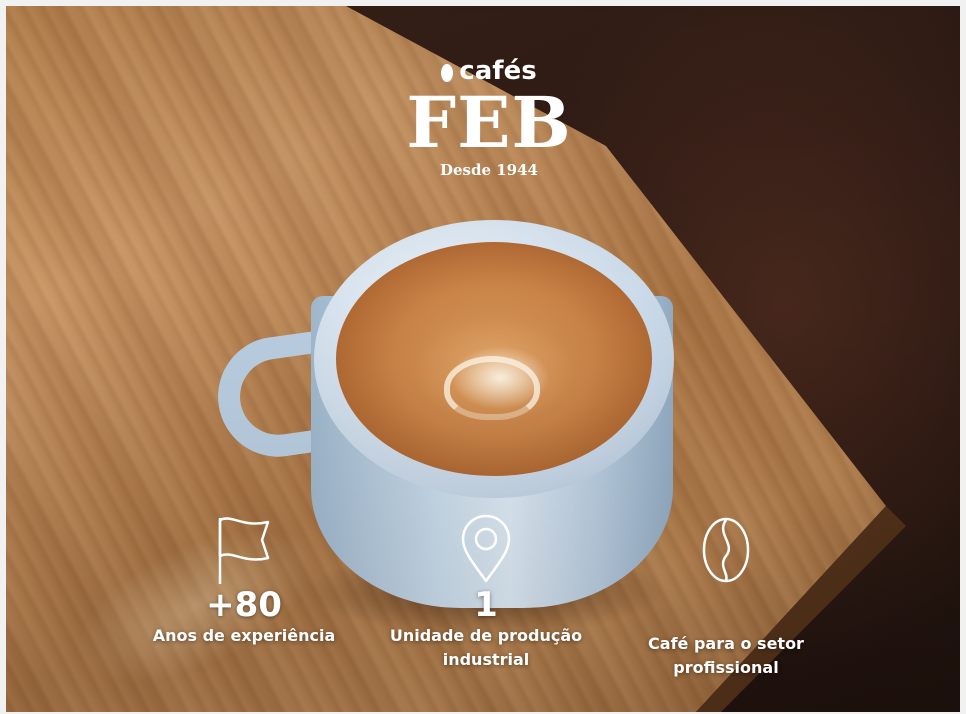 This screenshot has height=714, width=966. What do you see at coordinates (486, 605) in the screenshot?
I see `stat-value: 1` at bounding box center [486, 605].